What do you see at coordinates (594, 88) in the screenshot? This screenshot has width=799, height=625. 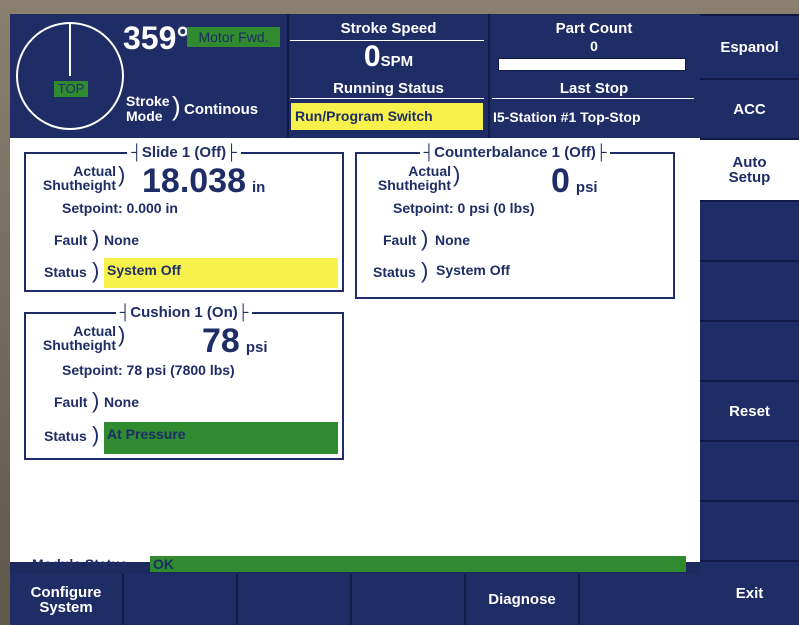 I see `last-stop-title: Last Stop` at bounding box center [594, 88].